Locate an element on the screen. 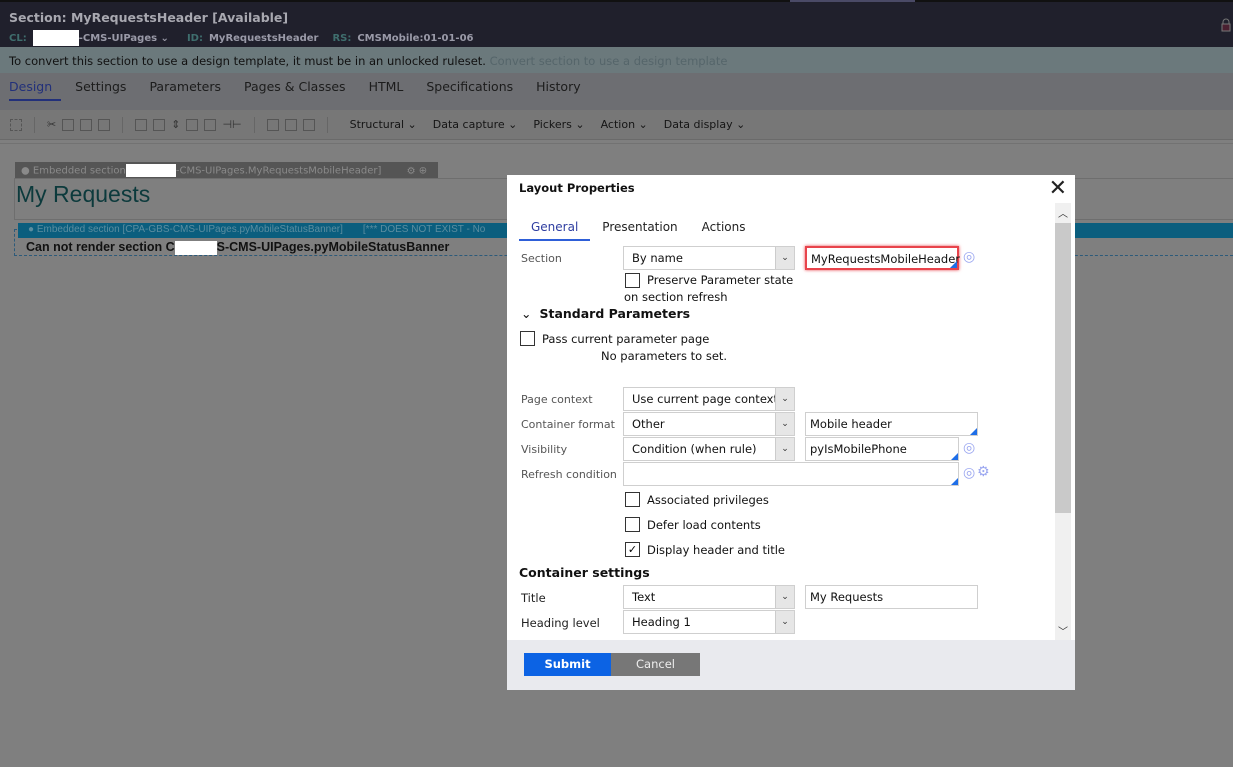 The width and height of the screenshot is (1233, 767). copy-icon is located at coordinates (68, 124).